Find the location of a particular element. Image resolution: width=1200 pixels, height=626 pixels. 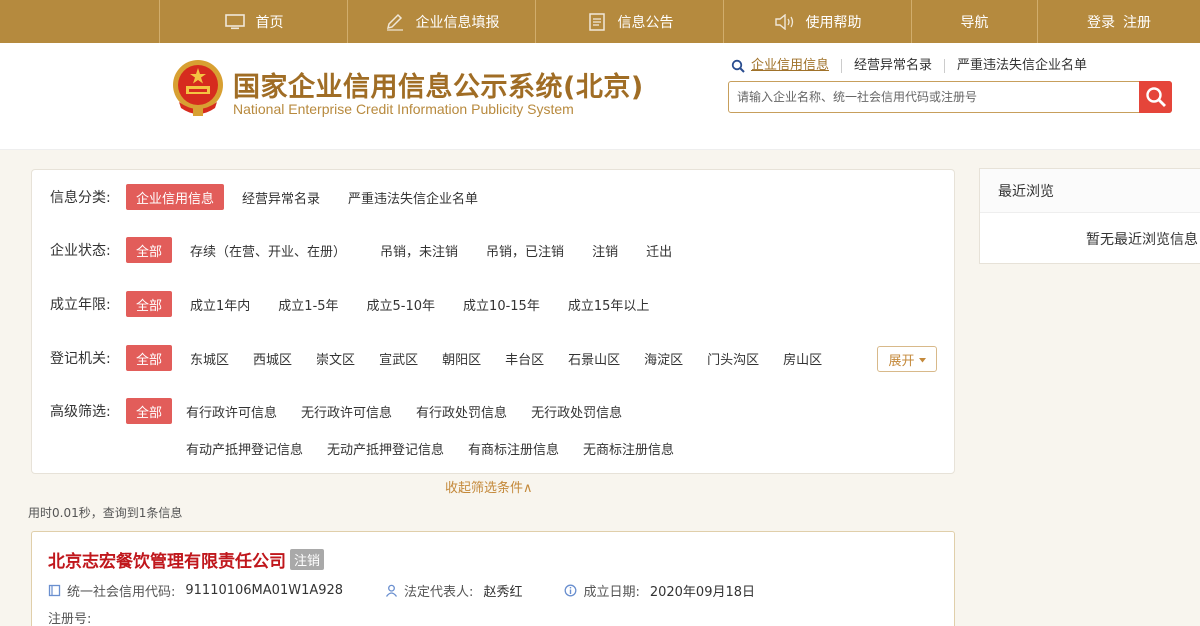

info-icon is located at coordinates (571, 591).